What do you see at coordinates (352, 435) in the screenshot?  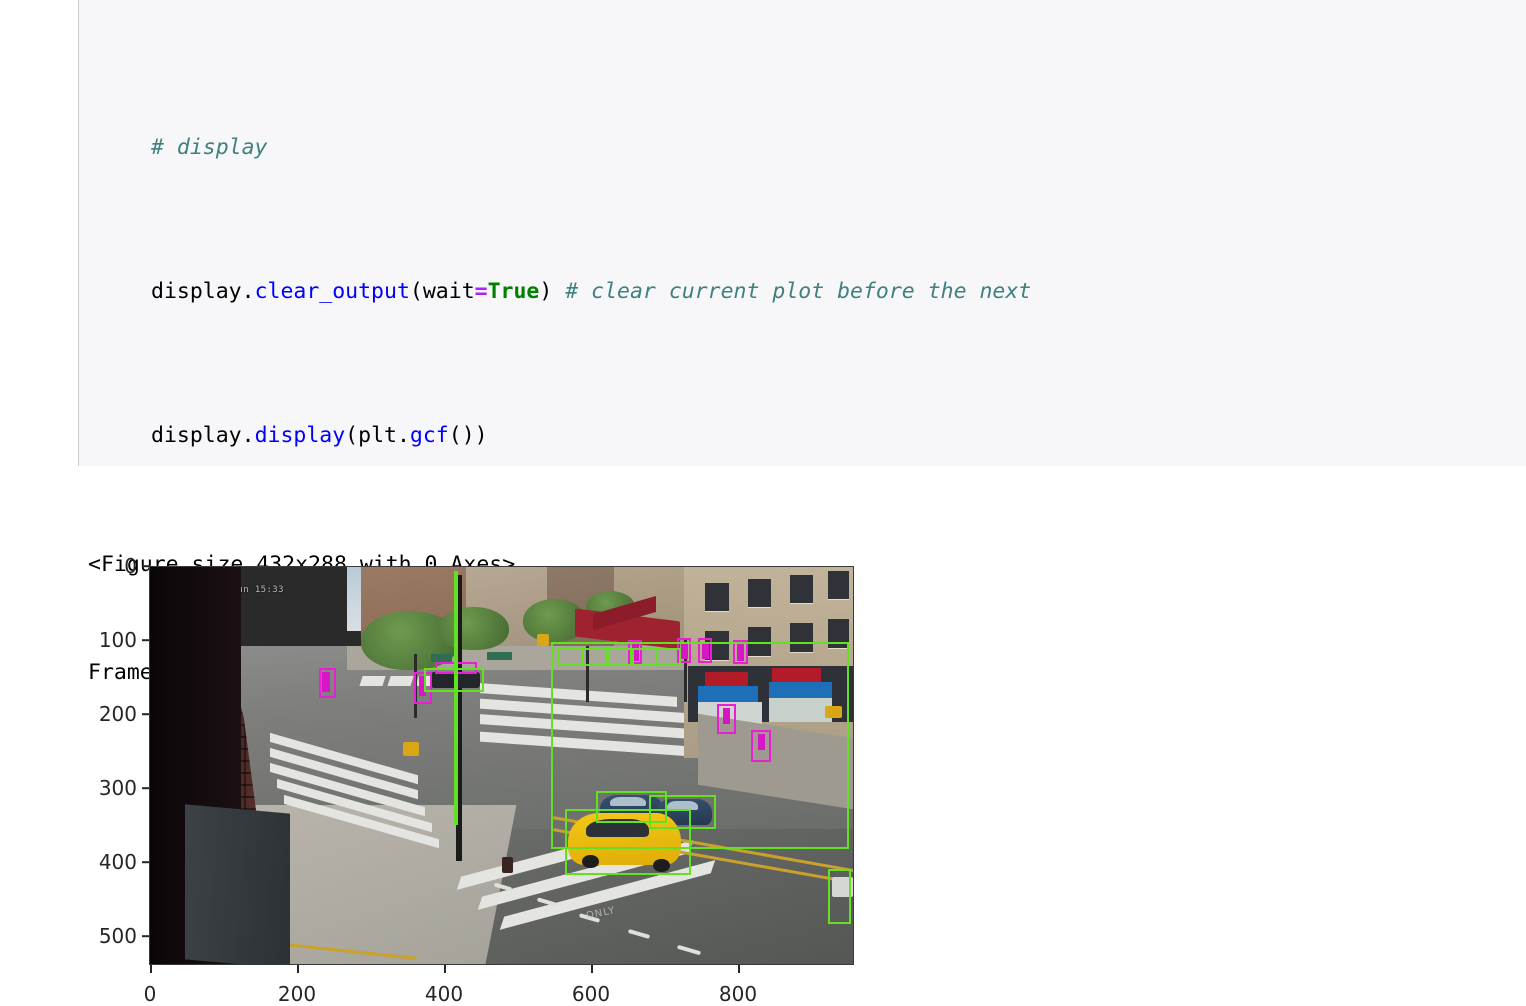 I see `token-paren-3: (` at bounding box center [352, 435].